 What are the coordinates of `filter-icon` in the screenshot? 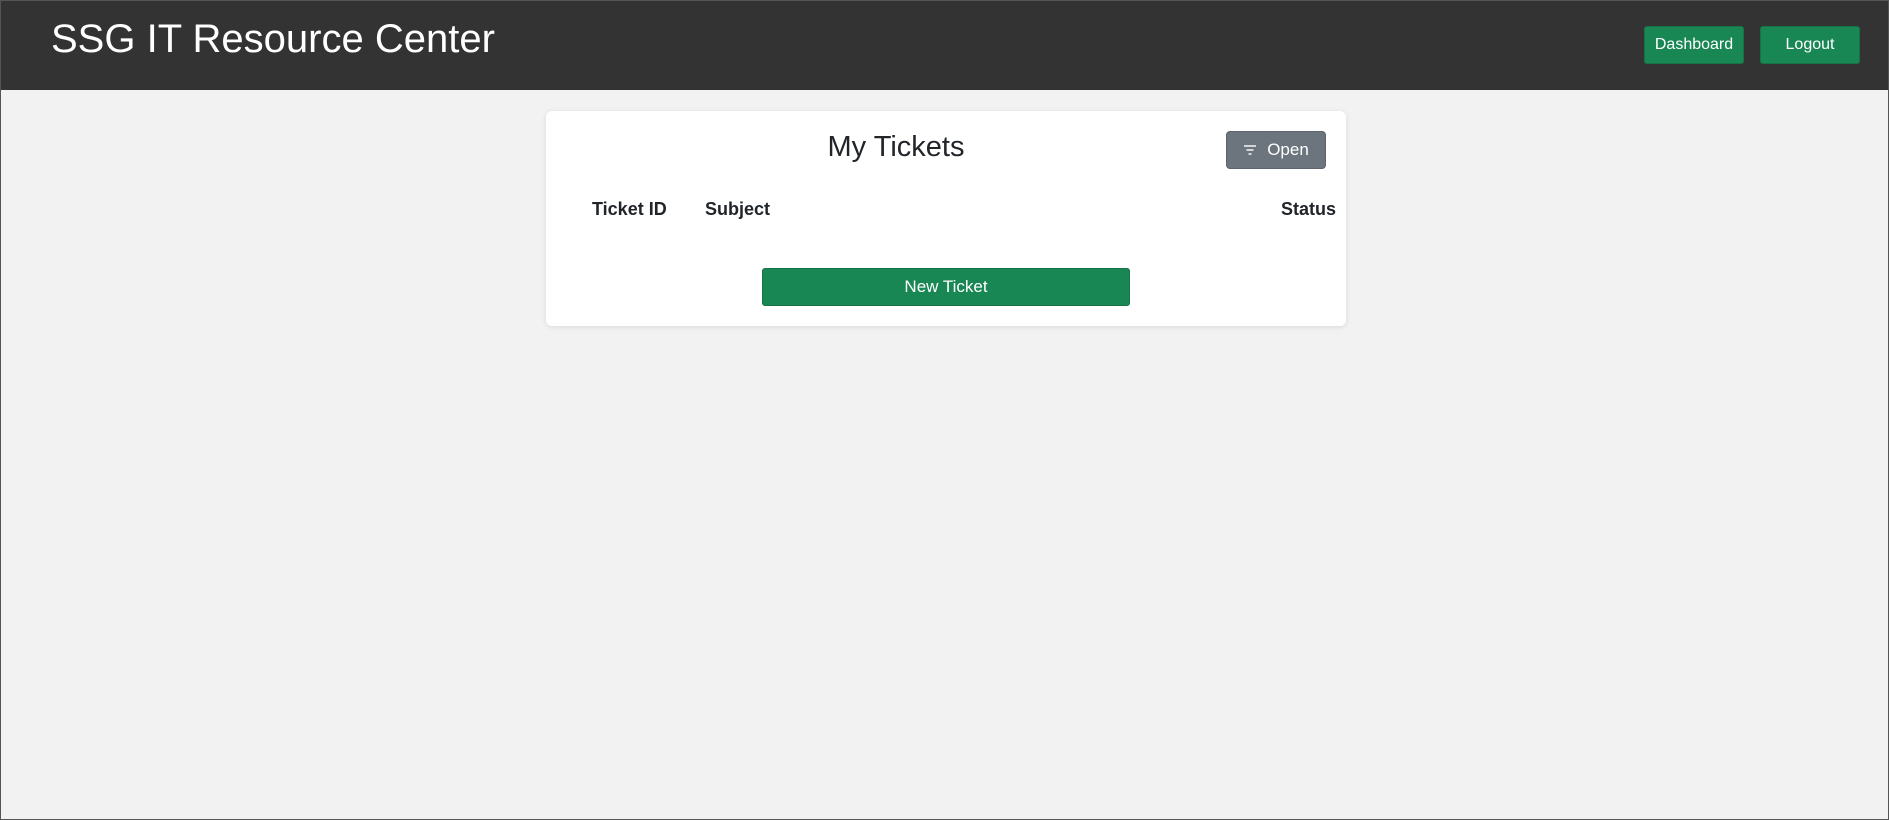 It's located at (1250, 150).